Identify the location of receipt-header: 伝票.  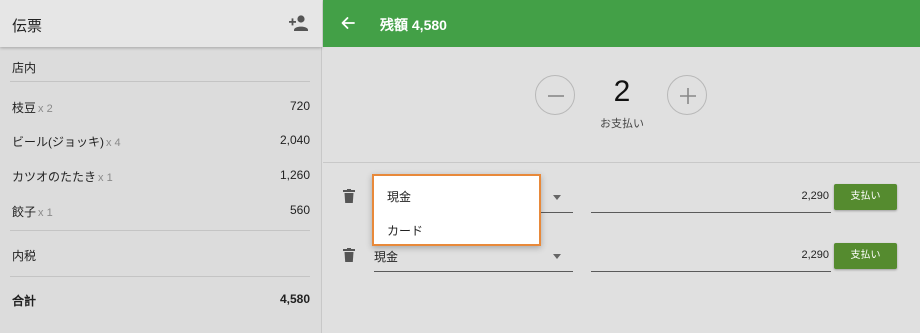
(161, 23).